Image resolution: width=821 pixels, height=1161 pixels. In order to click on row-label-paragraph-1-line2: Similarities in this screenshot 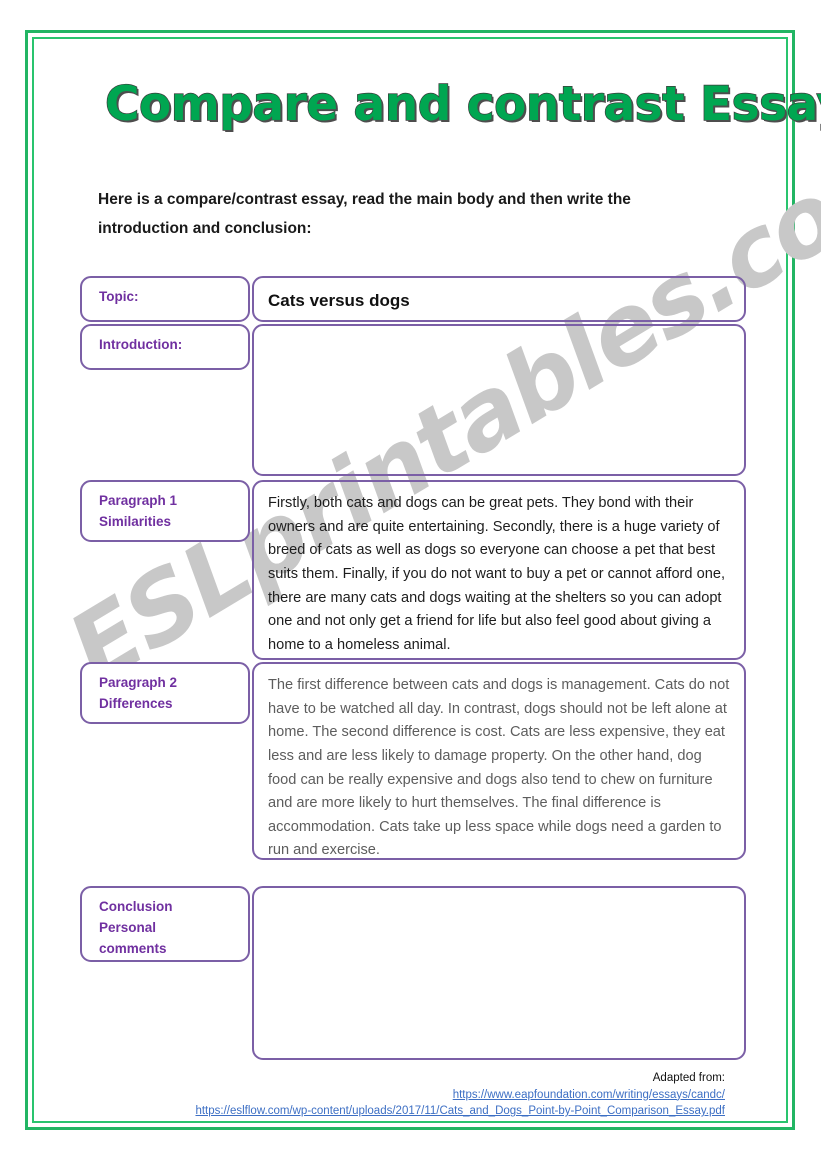, I will do `click(135, 521)`.